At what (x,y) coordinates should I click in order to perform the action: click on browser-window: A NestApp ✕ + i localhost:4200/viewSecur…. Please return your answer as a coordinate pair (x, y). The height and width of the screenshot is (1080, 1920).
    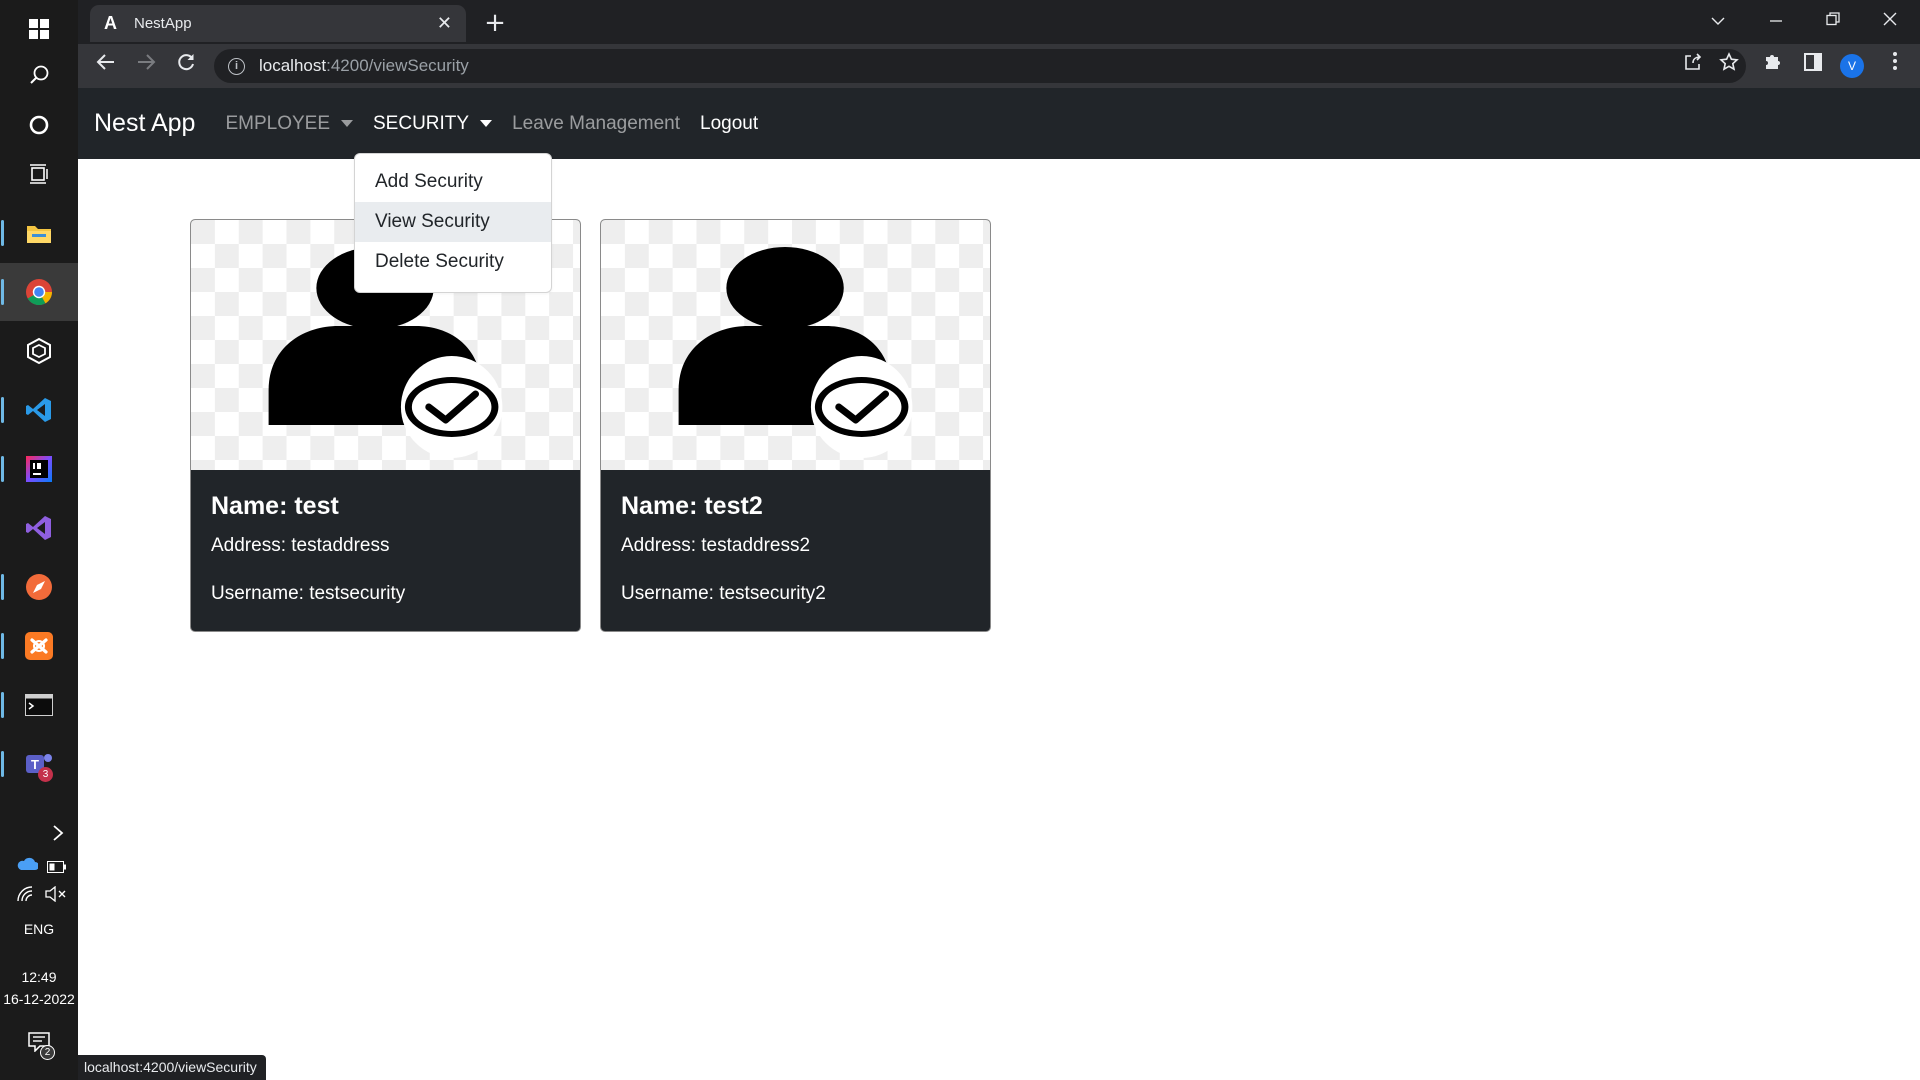
    Looking at the image, I should click on (999, 44).